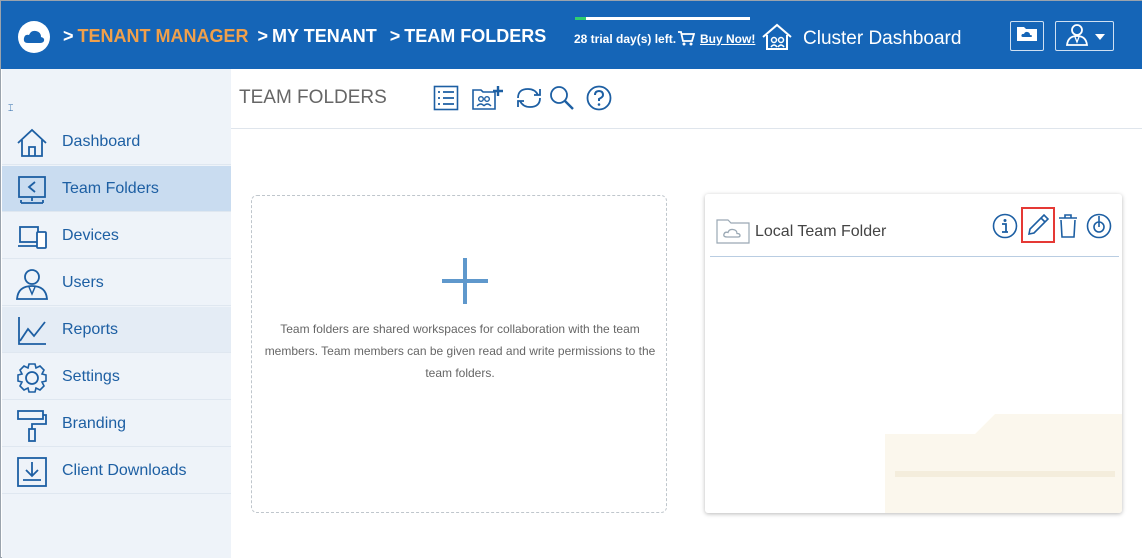  I want to click on sidebar-item-users: Users, so click(116, 283).